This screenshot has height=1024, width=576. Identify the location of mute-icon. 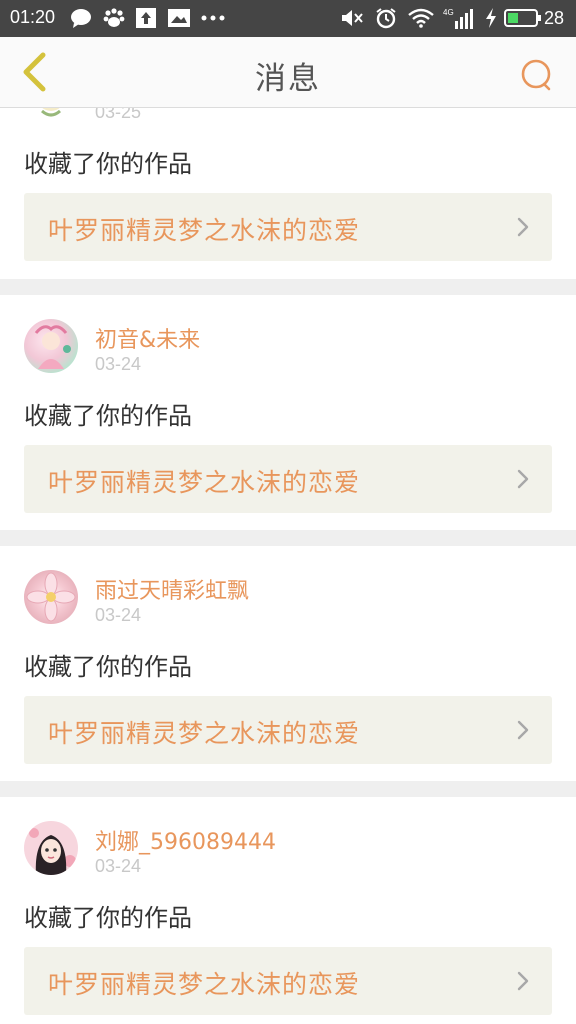
(352, 18).